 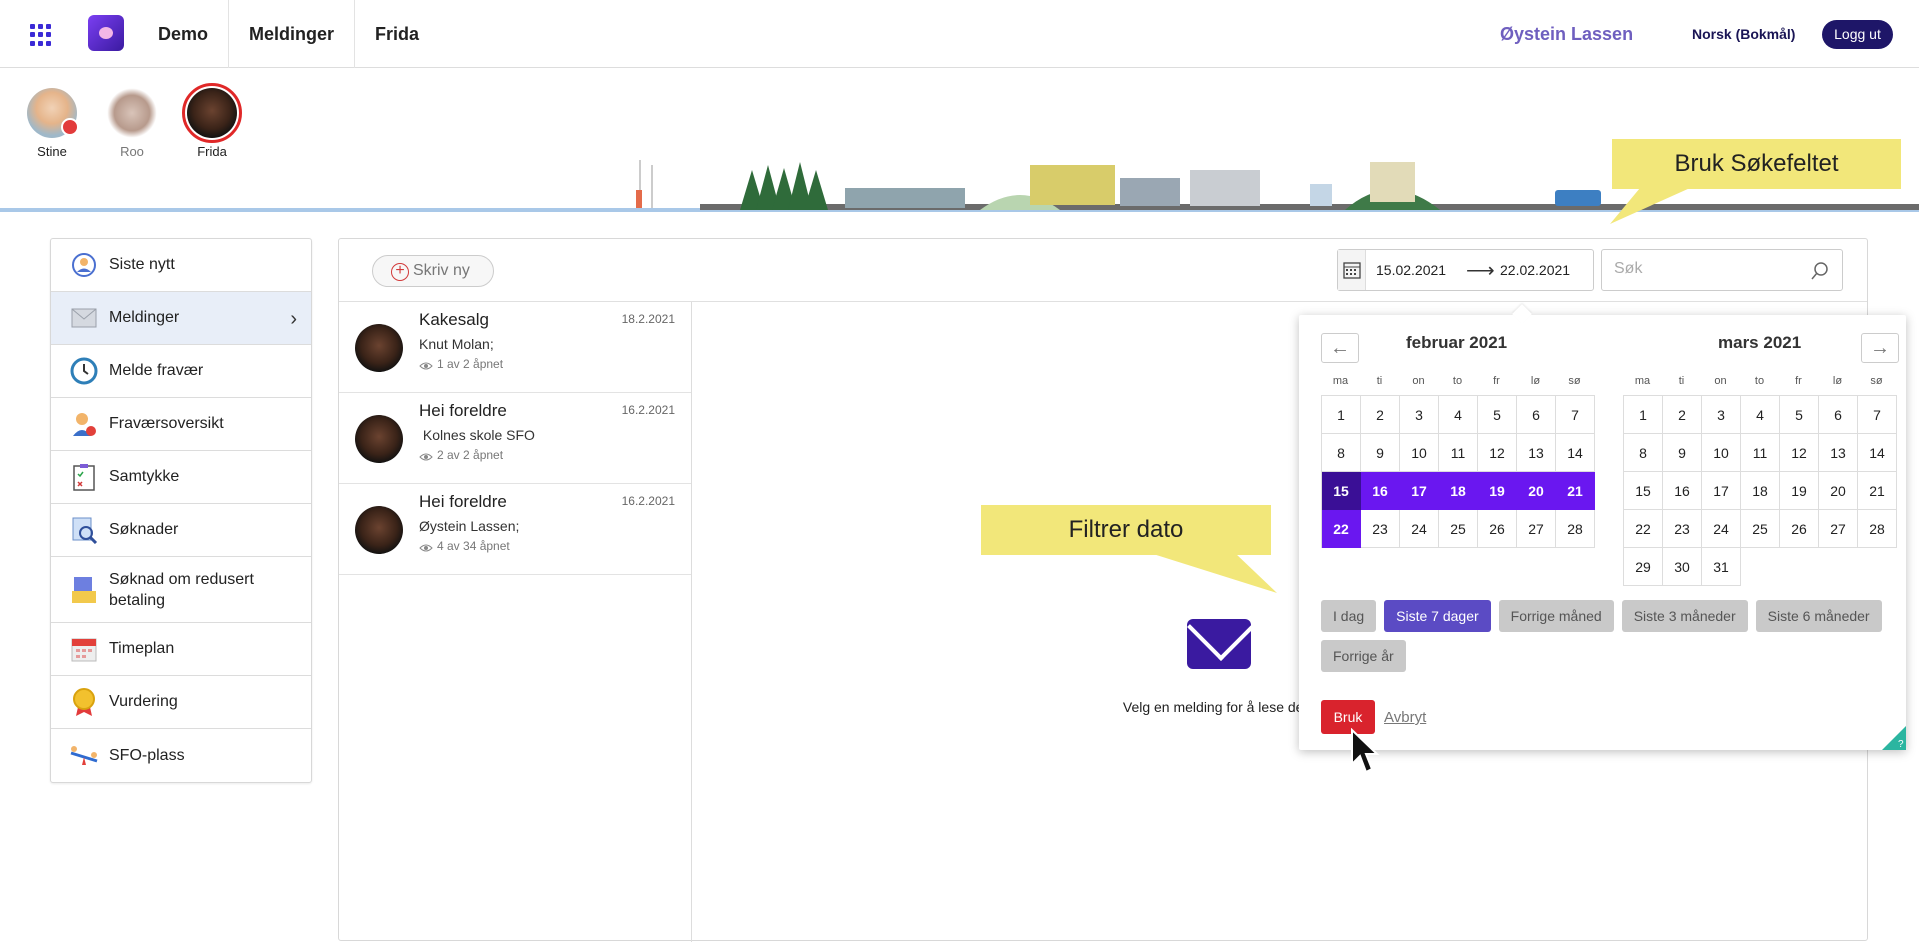 I want to click on sidebar-item-samtykke: Samtykke, so click(x=181, y=477).